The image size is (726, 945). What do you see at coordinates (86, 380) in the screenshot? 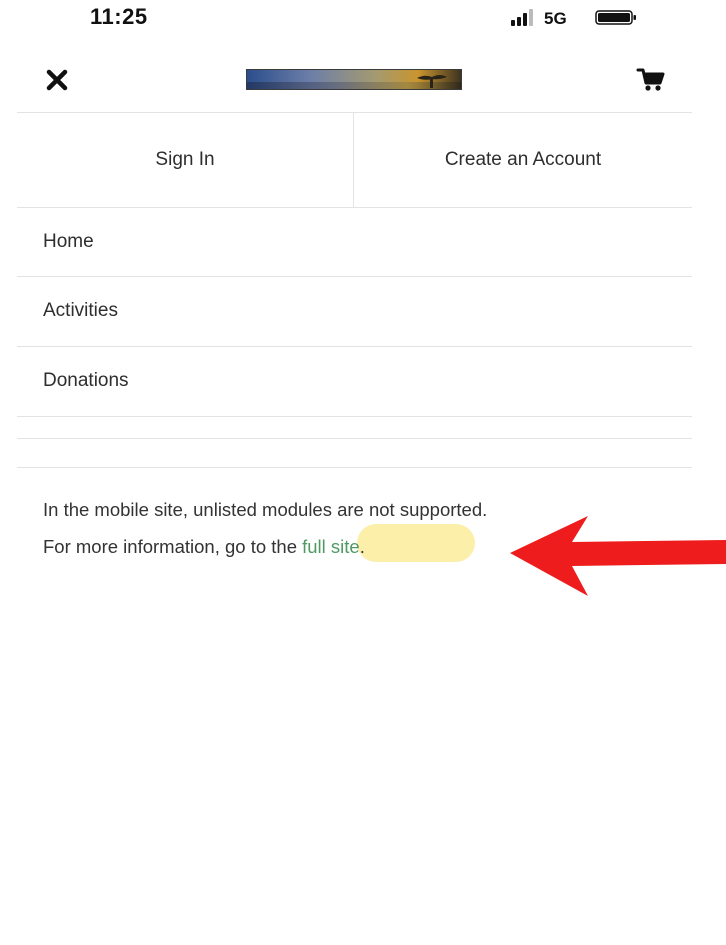
I see `nav-item-label: Donations` at bounding box center [86, 380].